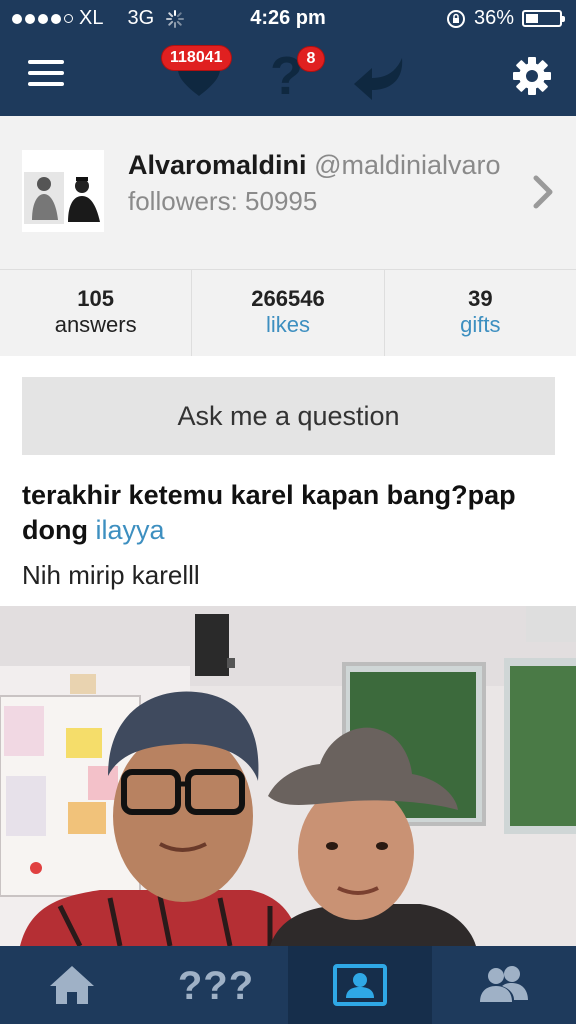 This screenshot has width=576, height=1024. Describe the element at coordinates (288, 298) in the screenshot. I see `stat-value: 266546` at that location.